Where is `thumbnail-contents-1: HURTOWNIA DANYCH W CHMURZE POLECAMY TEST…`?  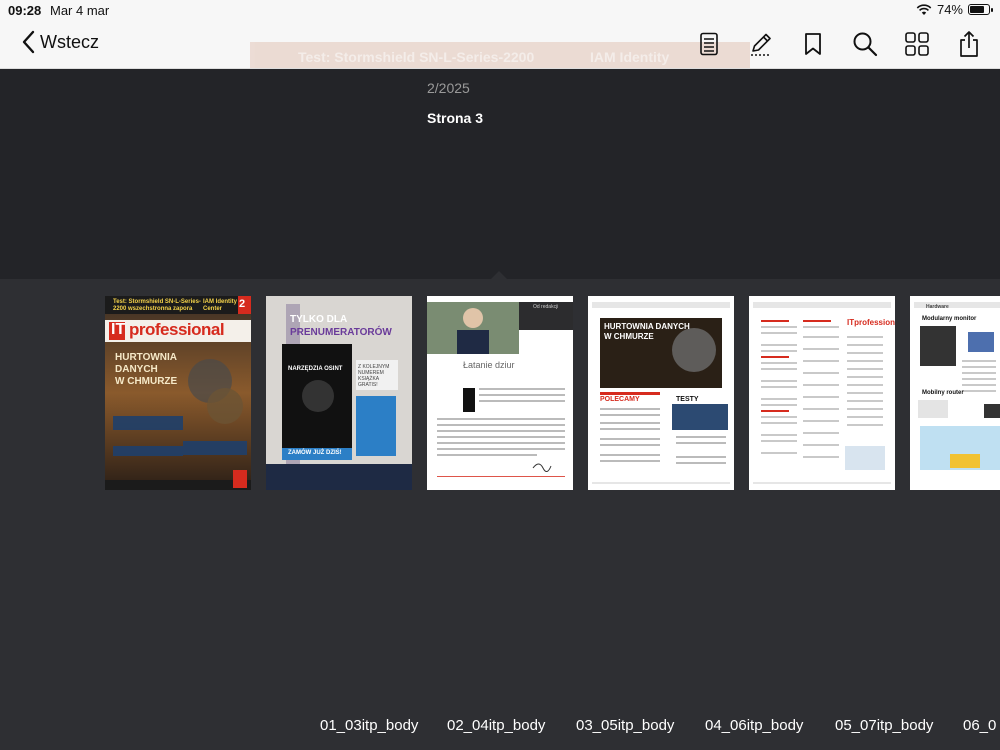
thumbnail-contents-1: HURTOWNIA DANYCH W CHMURZE POLECAMY TEST… is located at coordinates (661, 393).